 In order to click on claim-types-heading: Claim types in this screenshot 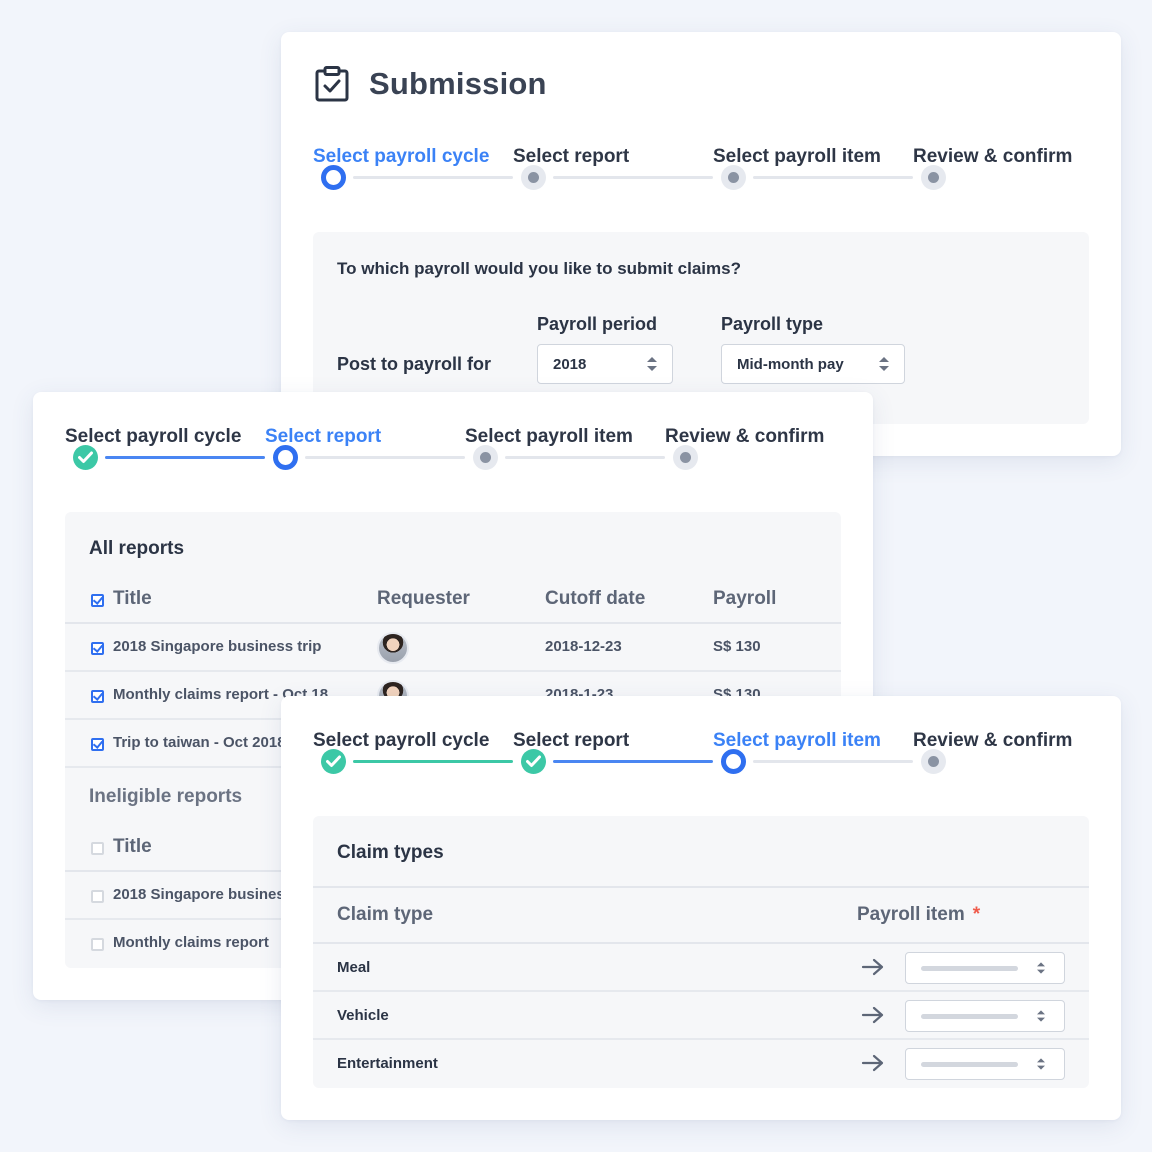, I will do `click(390, 852)`.